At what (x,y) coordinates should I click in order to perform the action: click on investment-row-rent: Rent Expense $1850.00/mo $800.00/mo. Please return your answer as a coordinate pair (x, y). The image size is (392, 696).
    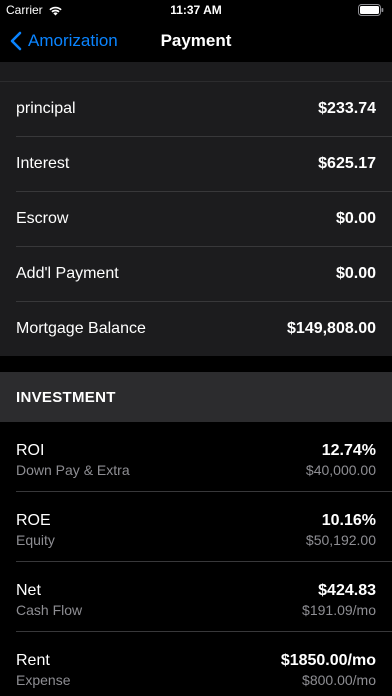
    Looking at the image, I should click on (204, 664).